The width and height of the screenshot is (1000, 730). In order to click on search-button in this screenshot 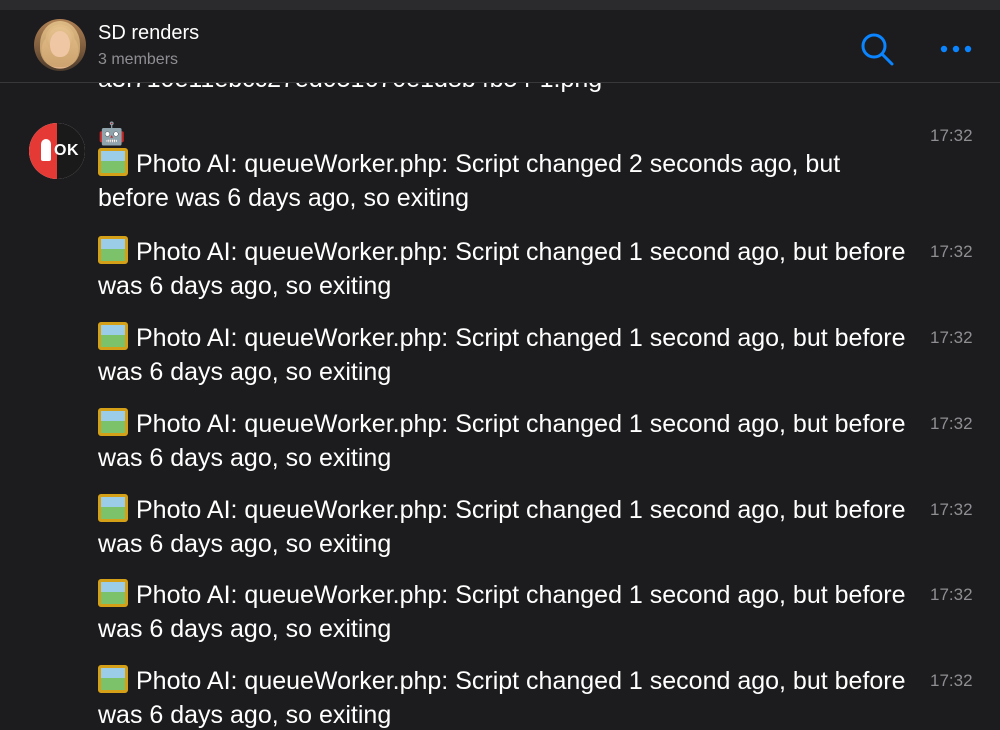, I will do `click(877, 49)`.